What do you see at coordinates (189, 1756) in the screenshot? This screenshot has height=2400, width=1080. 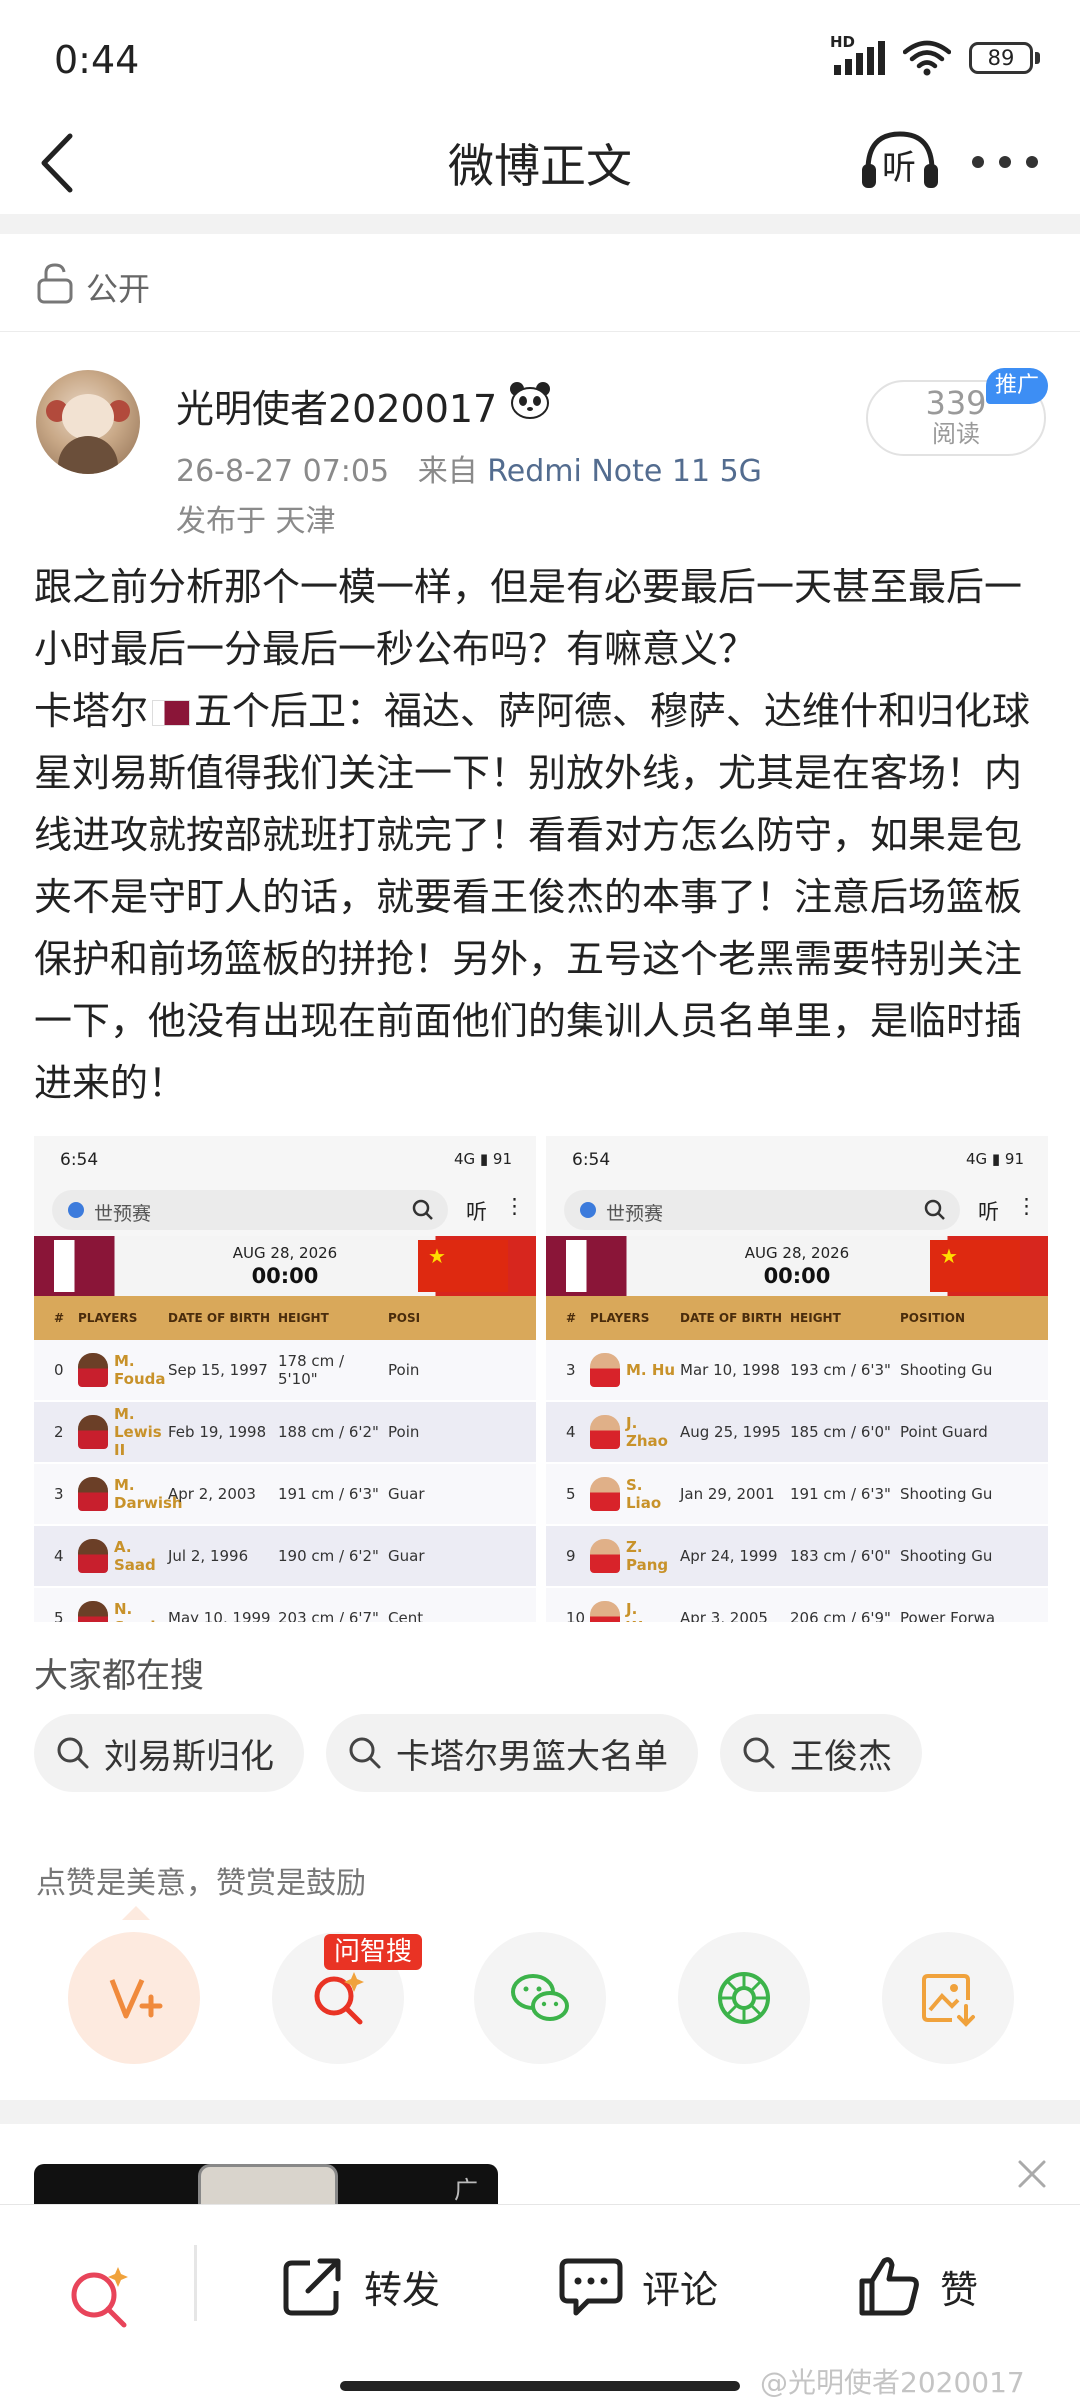 I see `search-chip-label: 刘易斯归化` at bounding box center [189, 1756].